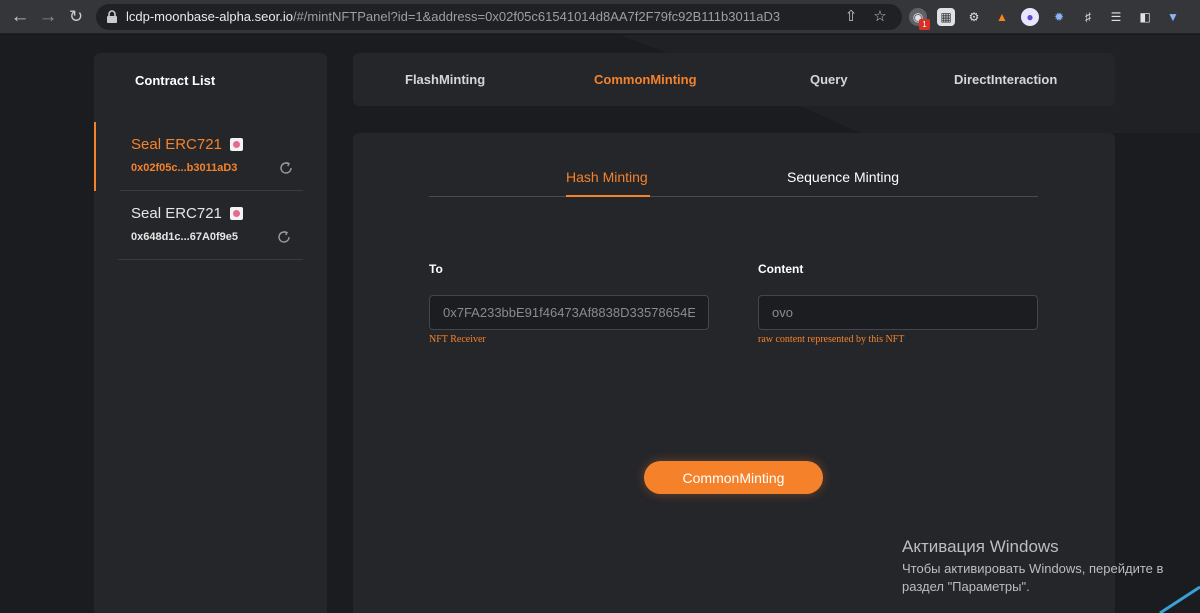  What do you see at coordinates (185, 237) in the screenshot?
I see `contract-address: 0x648d1c...67A0f9e5` at bounding box center [185, 237].